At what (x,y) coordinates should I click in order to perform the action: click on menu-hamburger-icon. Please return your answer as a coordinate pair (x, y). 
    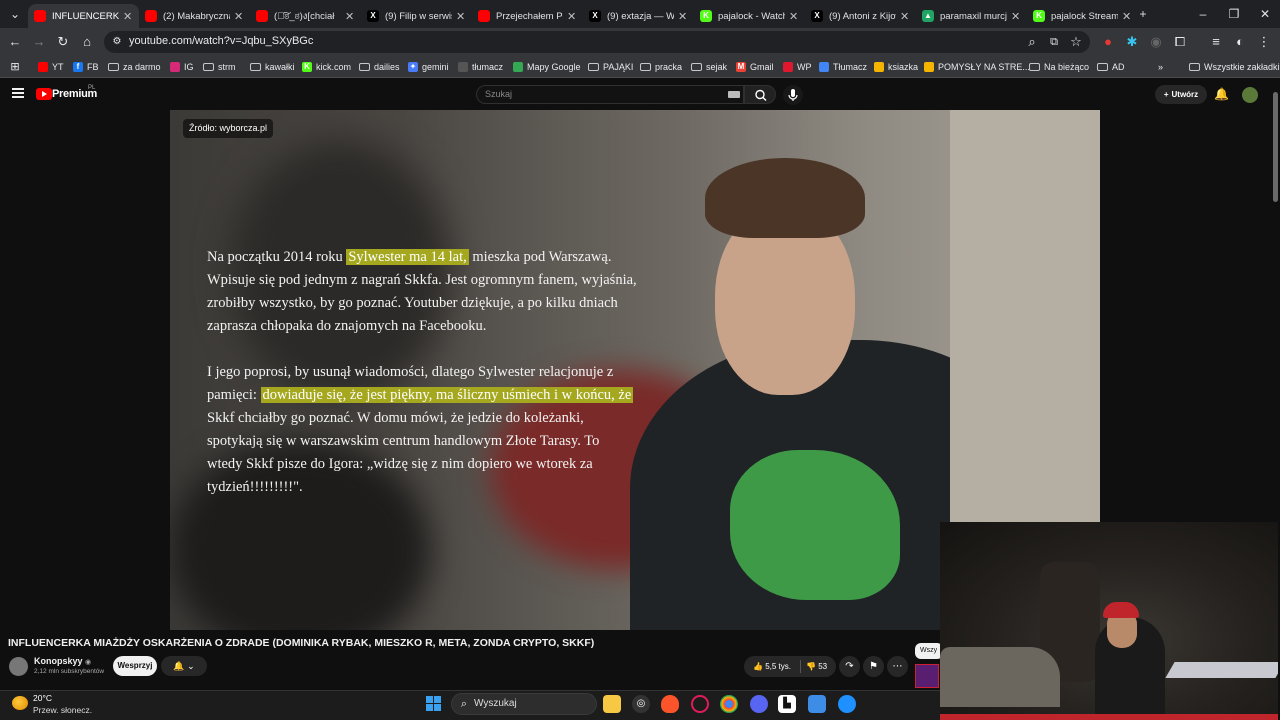
    Looking at the image, I should click on (18, 93).